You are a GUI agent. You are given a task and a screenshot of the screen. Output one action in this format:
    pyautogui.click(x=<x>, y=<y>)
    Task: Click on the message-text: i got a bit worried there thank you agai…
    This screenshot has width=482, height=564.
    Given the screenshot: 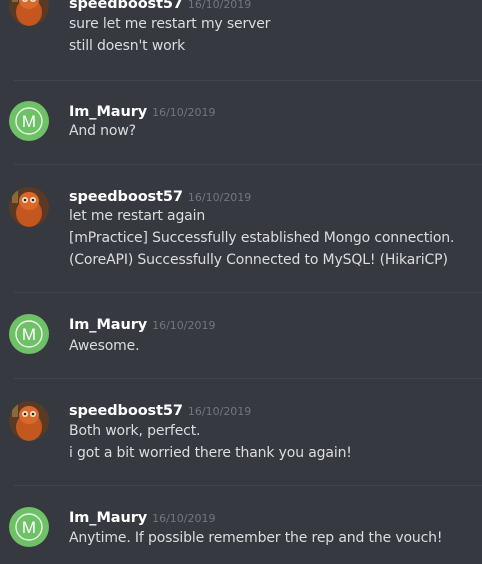 What is the action you would take?
    pyautogui.click(x=210, y=453)
    